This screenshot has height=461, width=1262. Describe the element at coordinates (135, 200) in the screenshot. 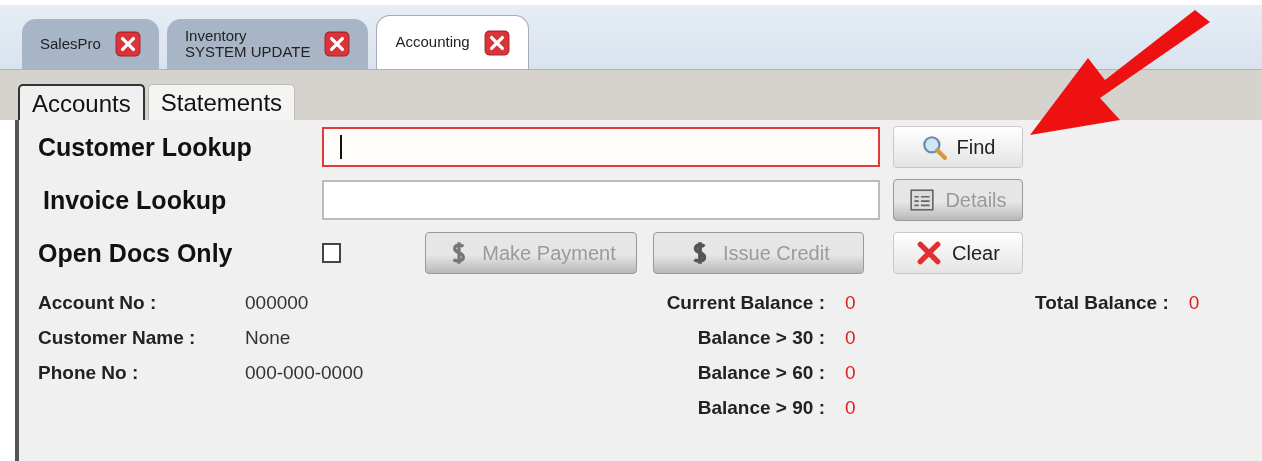

I see `field-label: Invoice Lookup` at that location.